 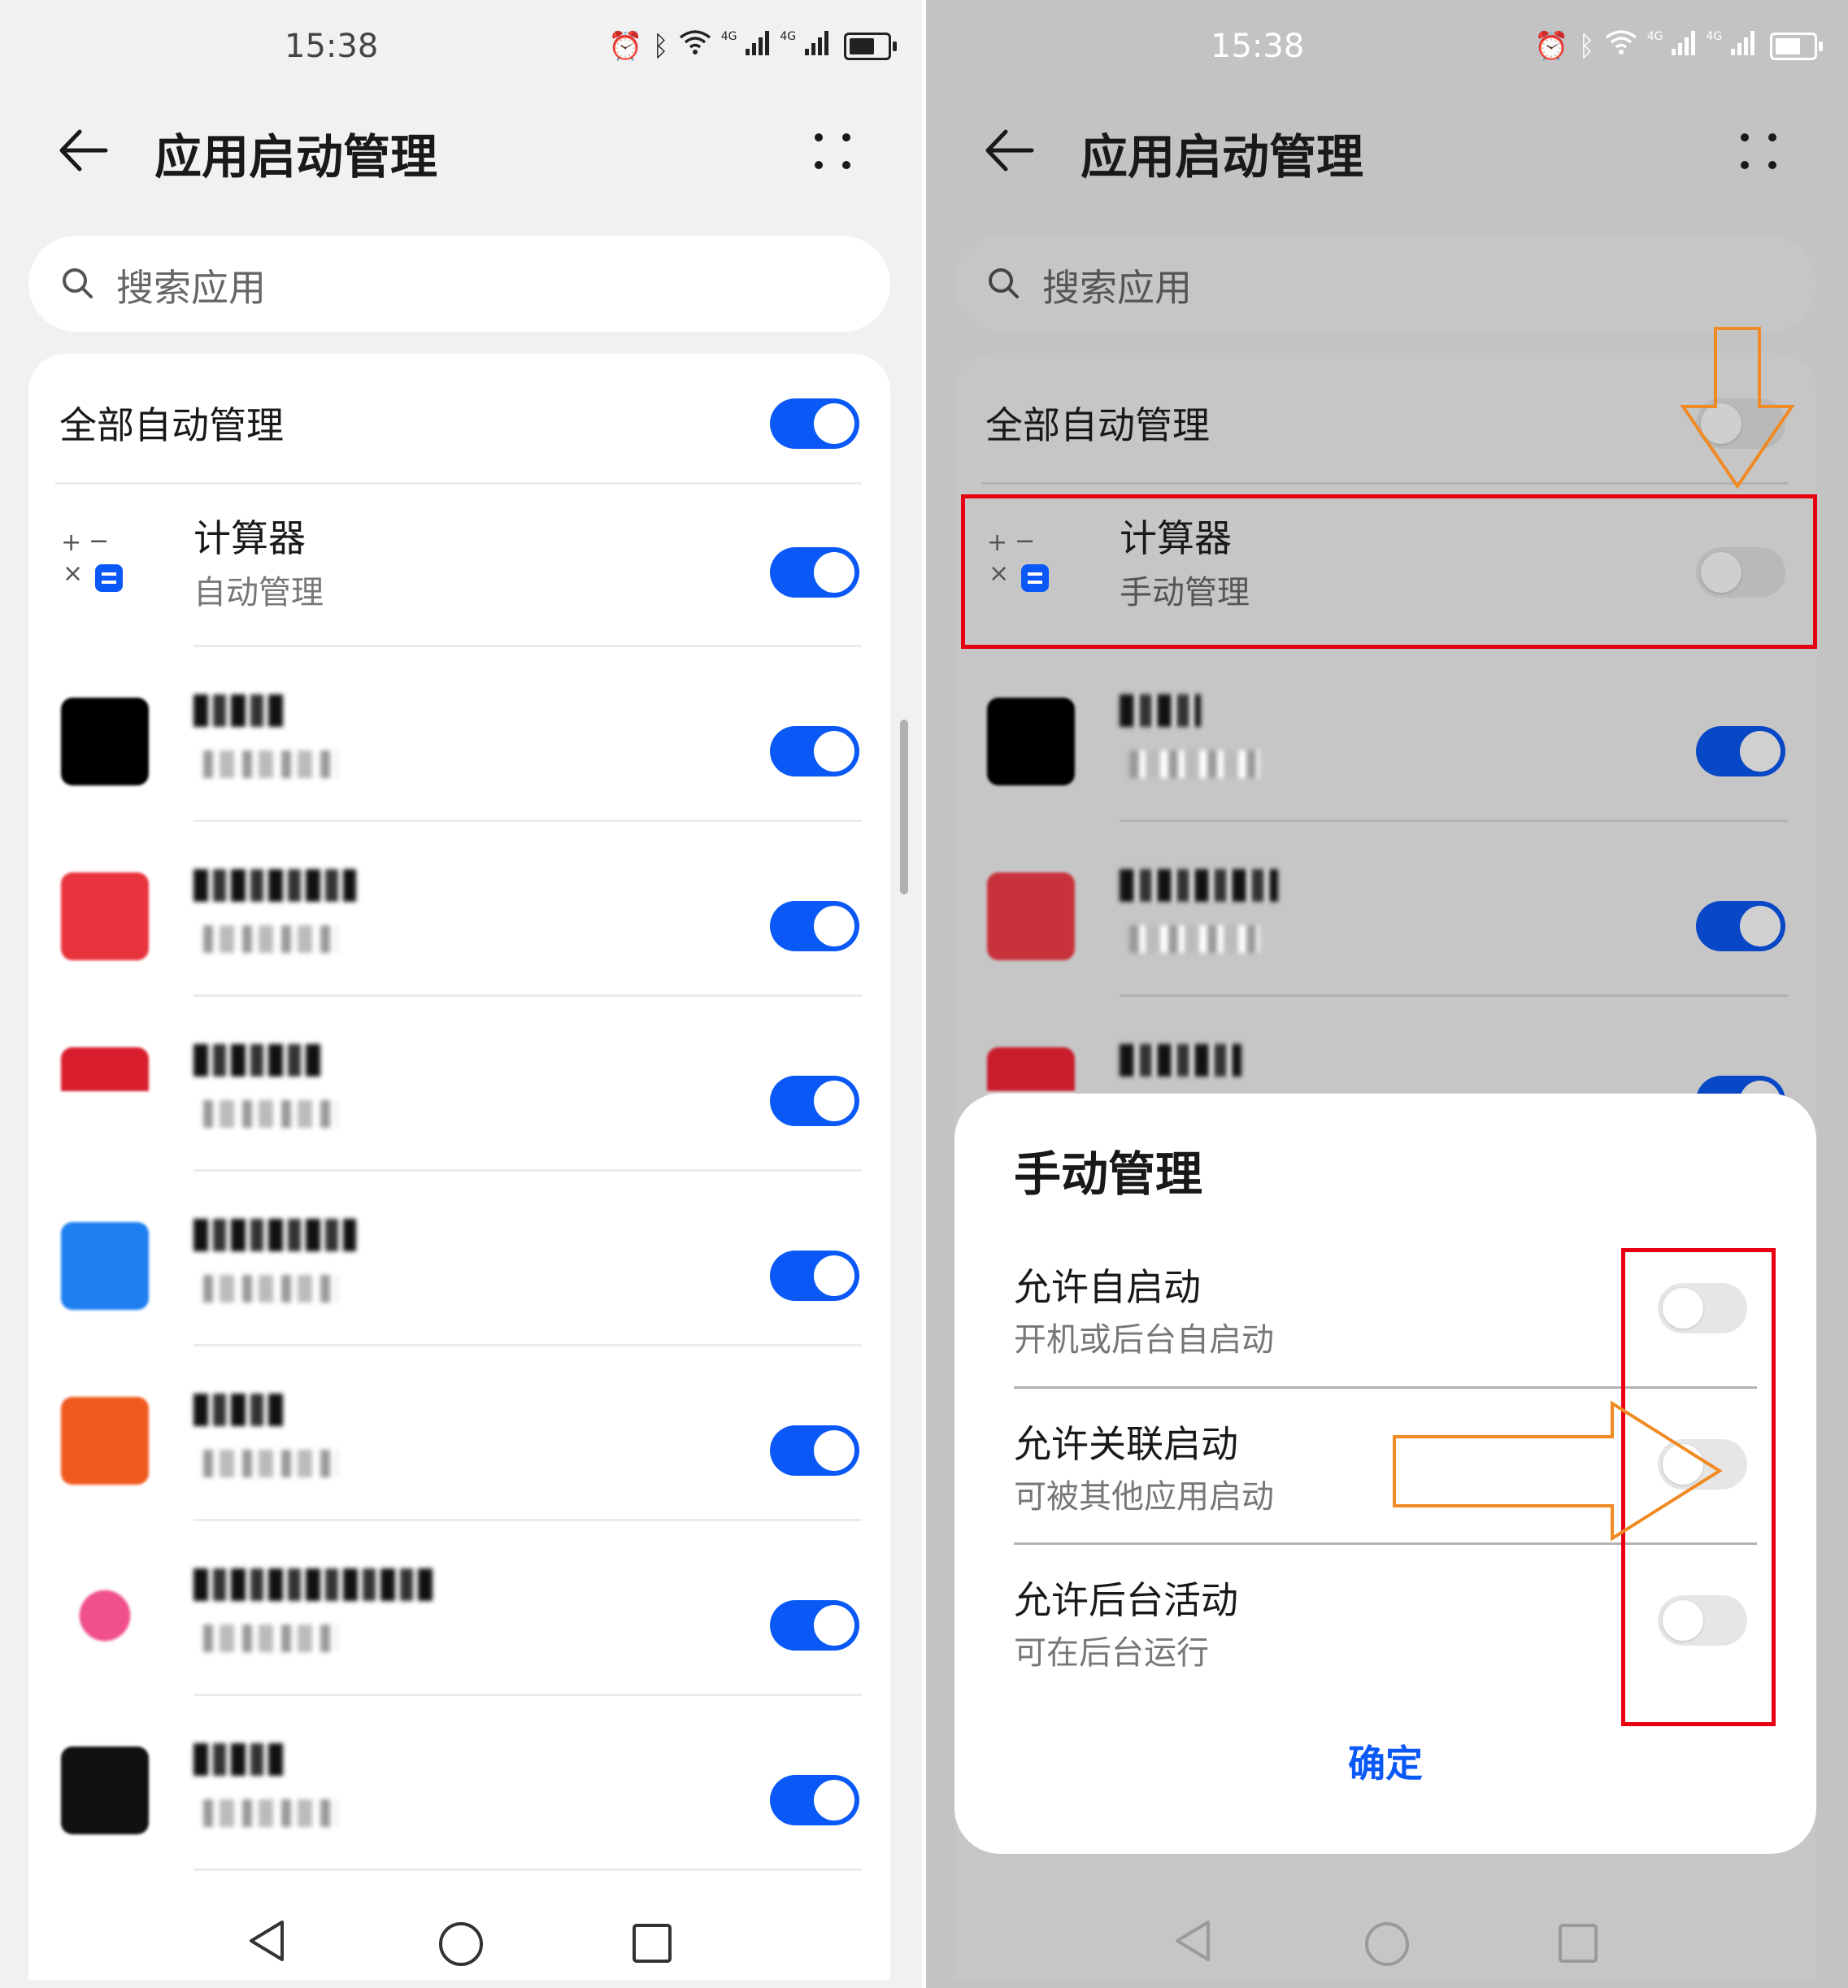 I want to click on highlight-calculator-row, so click(x=1389, y=572).